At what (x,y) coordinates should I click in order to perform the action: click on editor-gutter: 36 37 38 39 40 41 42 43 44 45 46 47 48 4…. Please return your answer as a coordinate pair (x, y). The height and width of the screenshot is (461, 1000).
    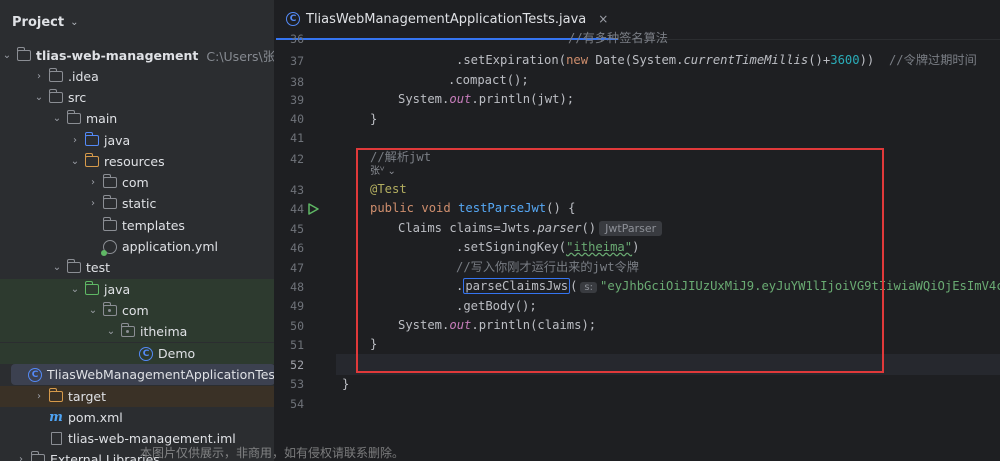
    Looking at the image, I should click on (306, 246).